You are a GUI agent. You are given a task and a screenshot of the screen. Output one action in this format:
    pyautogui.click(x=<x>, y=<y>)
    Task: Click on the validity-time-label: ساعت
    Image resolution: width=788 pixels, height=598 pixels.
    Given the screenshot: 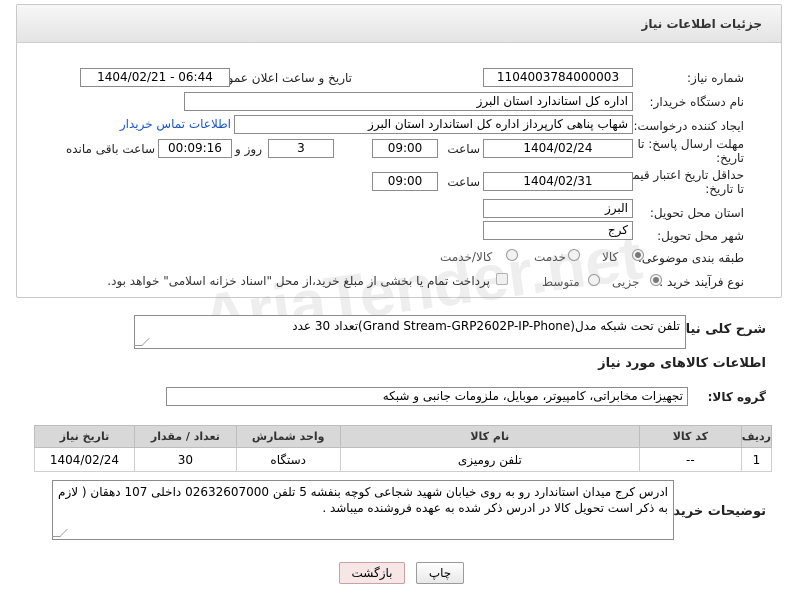 What is the action you would take?
    pyautogui.click(x=463, y=182)
    